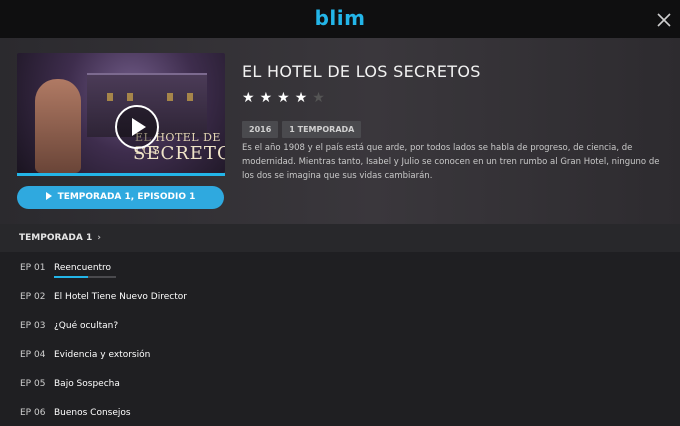 This screenshot has height=426, width=680. What do you see at coordinates (86, 326) in the screenshot?
I see `episode-title: ¿Qué ocultan?` at bounding box center [86, 326].